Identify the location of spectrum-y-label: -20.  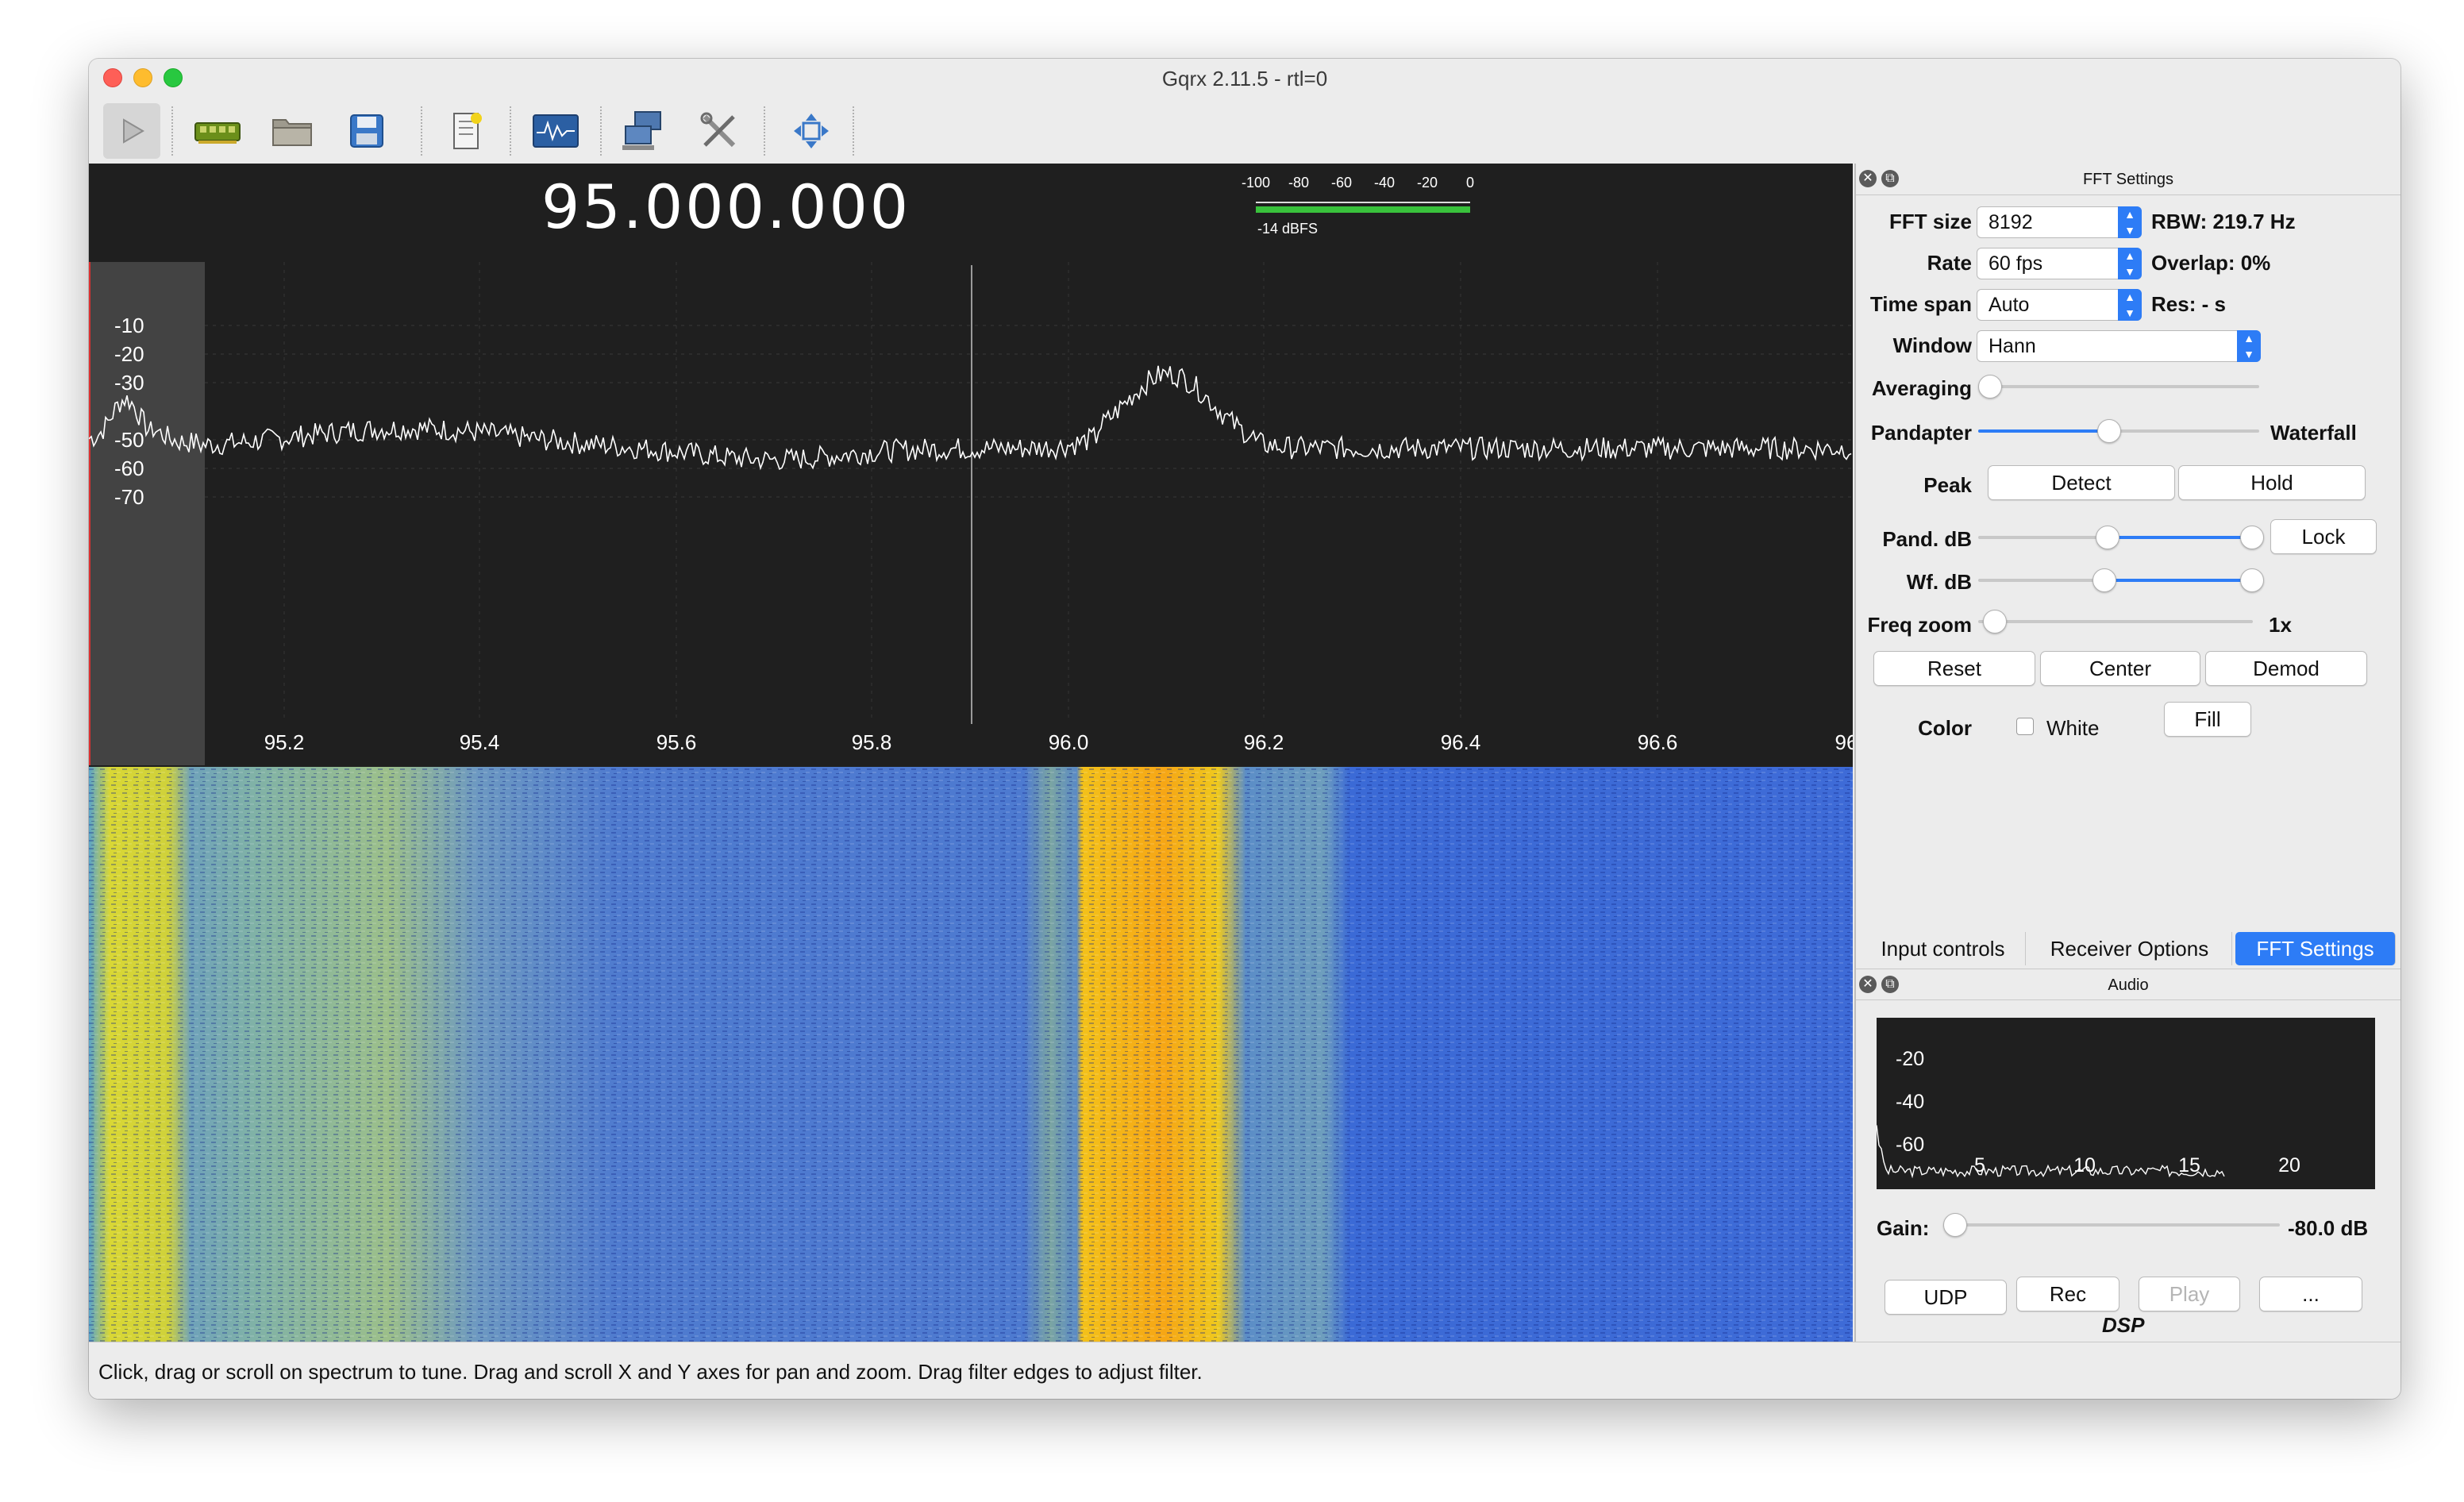
(129, 354).